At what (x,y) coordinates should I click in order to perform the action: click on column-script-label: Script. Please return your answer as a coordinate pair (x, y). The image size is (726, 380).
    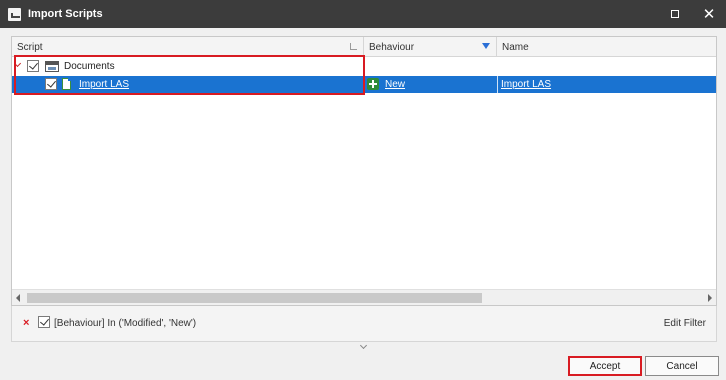
    Looking at the image, I should click on (30, 47).